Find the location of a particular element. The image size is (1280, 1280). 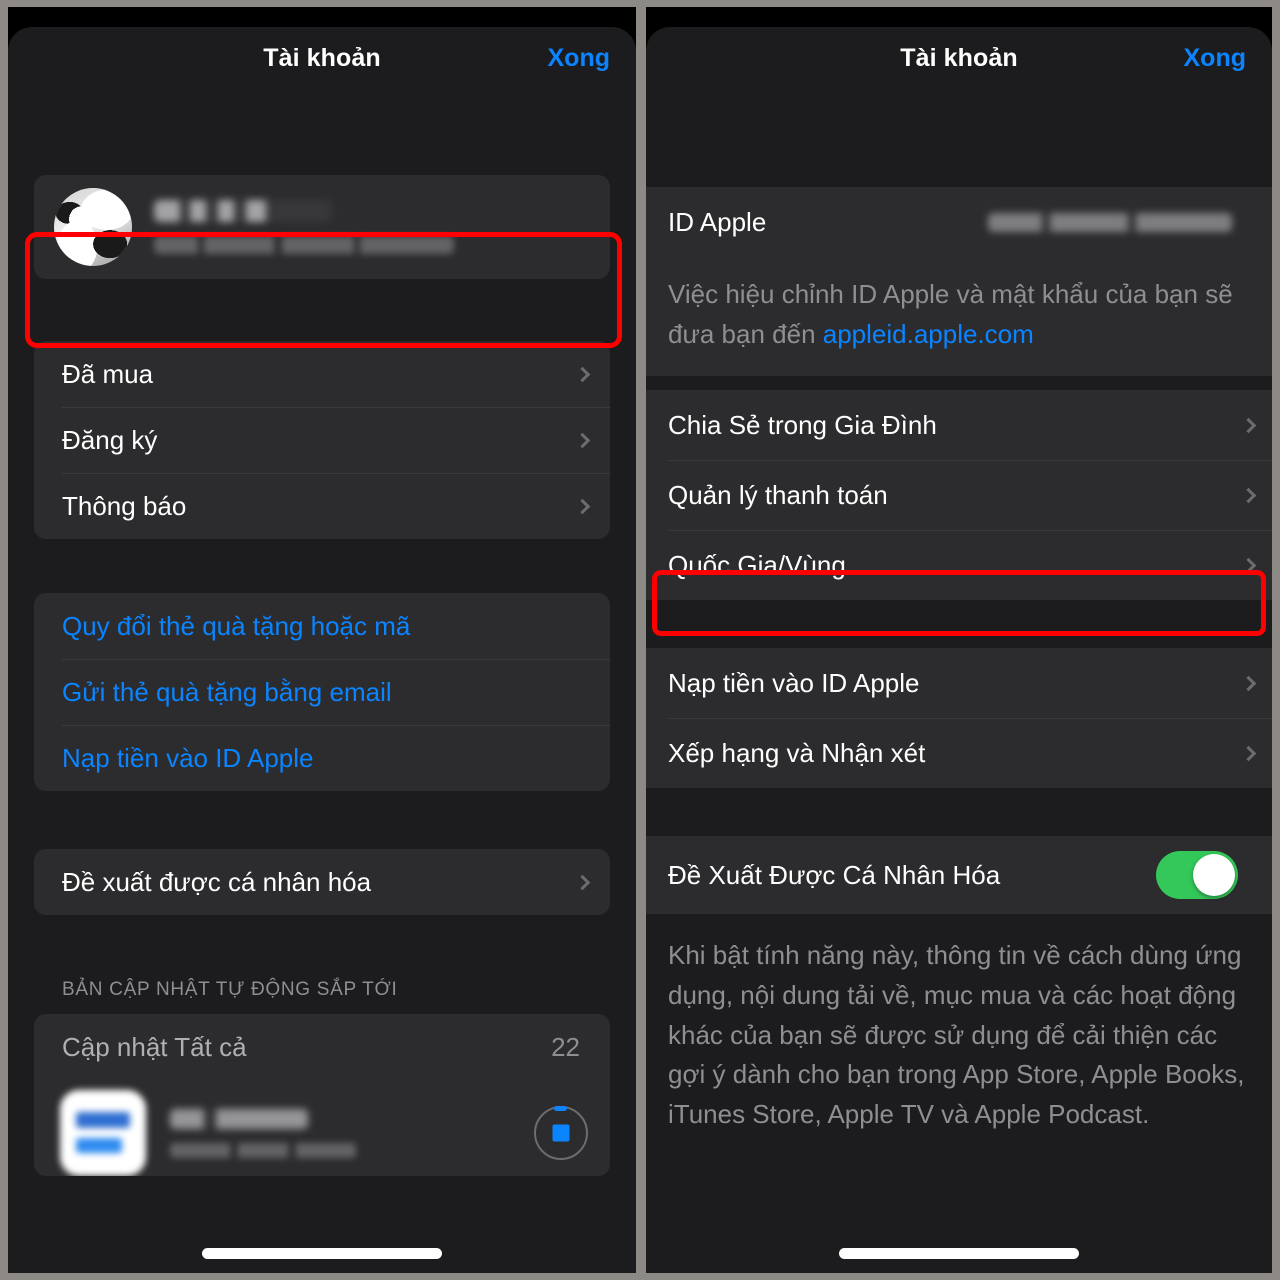

row-add-funds: Nạp tiền vào ID Apple is located at coordinates (959, 683).